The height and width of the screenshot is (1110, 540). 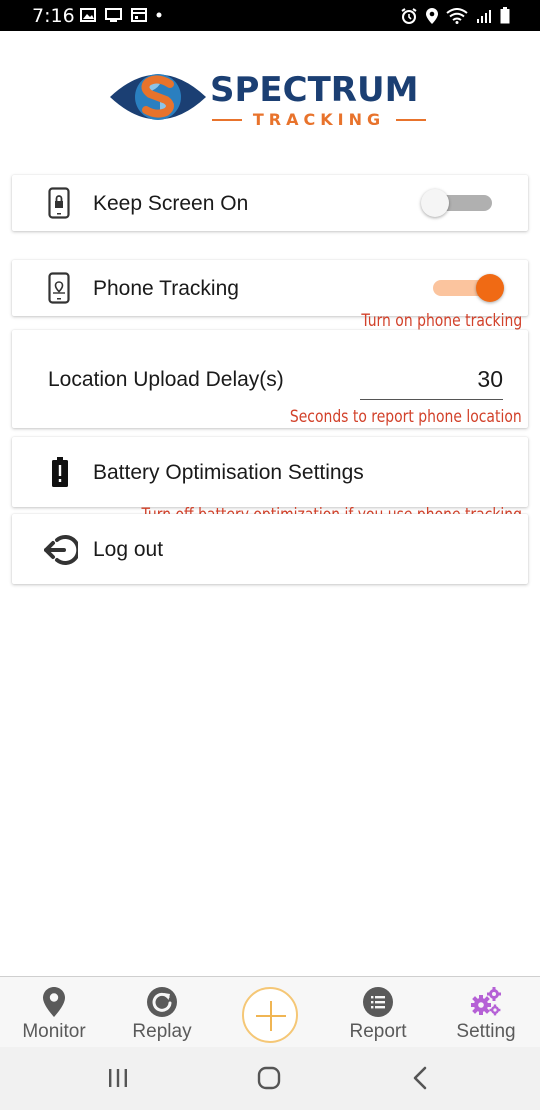 I want to click on battery-optimisation-label: Battery Optimisation Settings, so click(x=228, y=472).